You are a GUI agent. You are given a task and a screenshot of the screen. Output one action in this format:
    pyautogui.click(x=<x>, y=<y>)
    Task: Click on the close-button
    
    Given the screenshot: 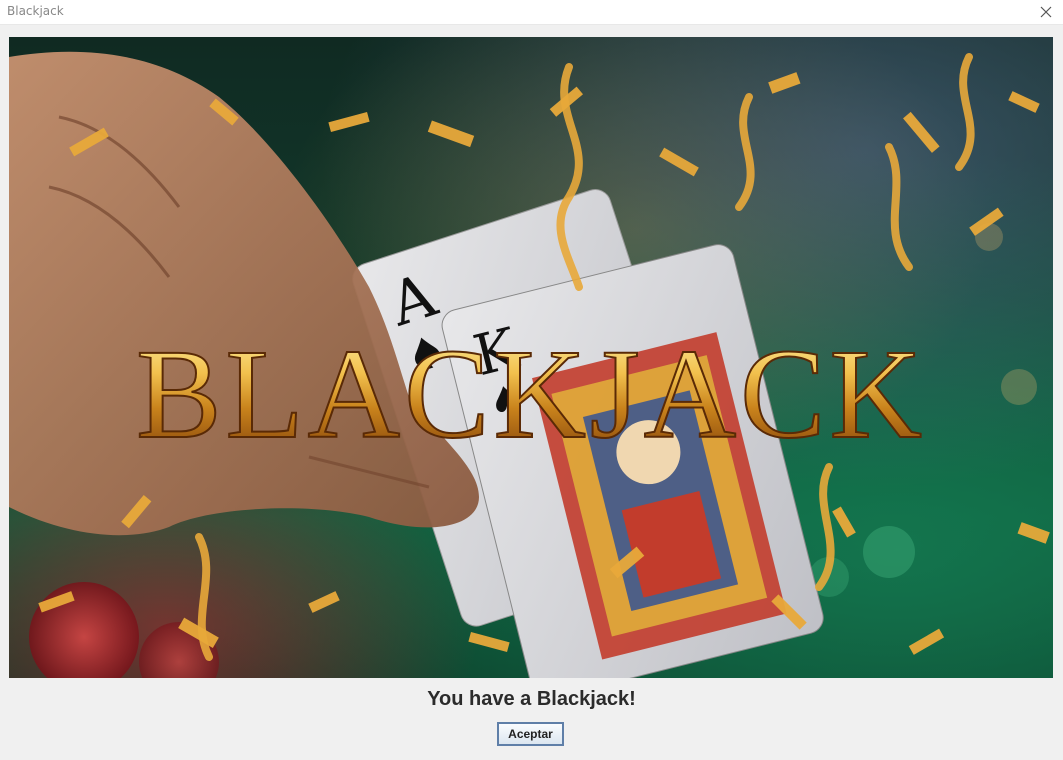 What is the action you would take?
    pyautogui.click(x=1046, y=12)
    